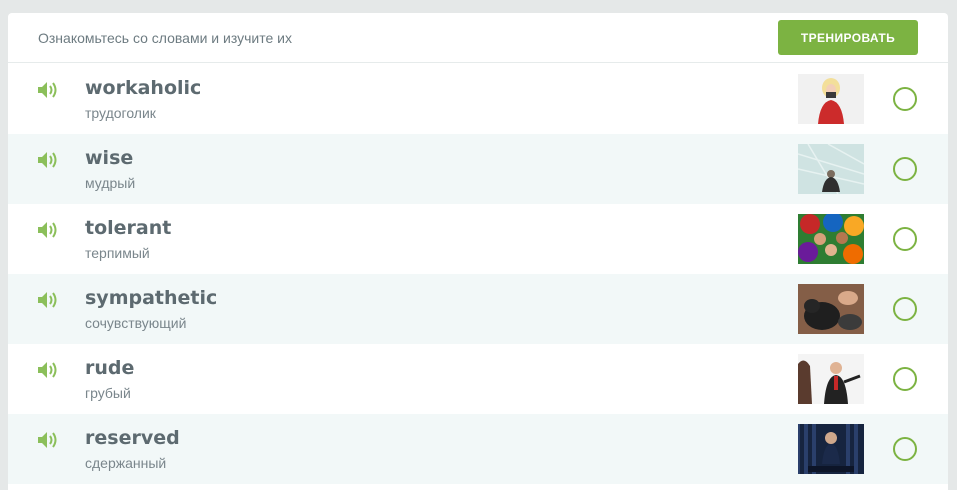 The image size is (957, 490). Describe the element at coordinates (117, 253) in the screenshot. I see `word-translation: терпимый` at that location.